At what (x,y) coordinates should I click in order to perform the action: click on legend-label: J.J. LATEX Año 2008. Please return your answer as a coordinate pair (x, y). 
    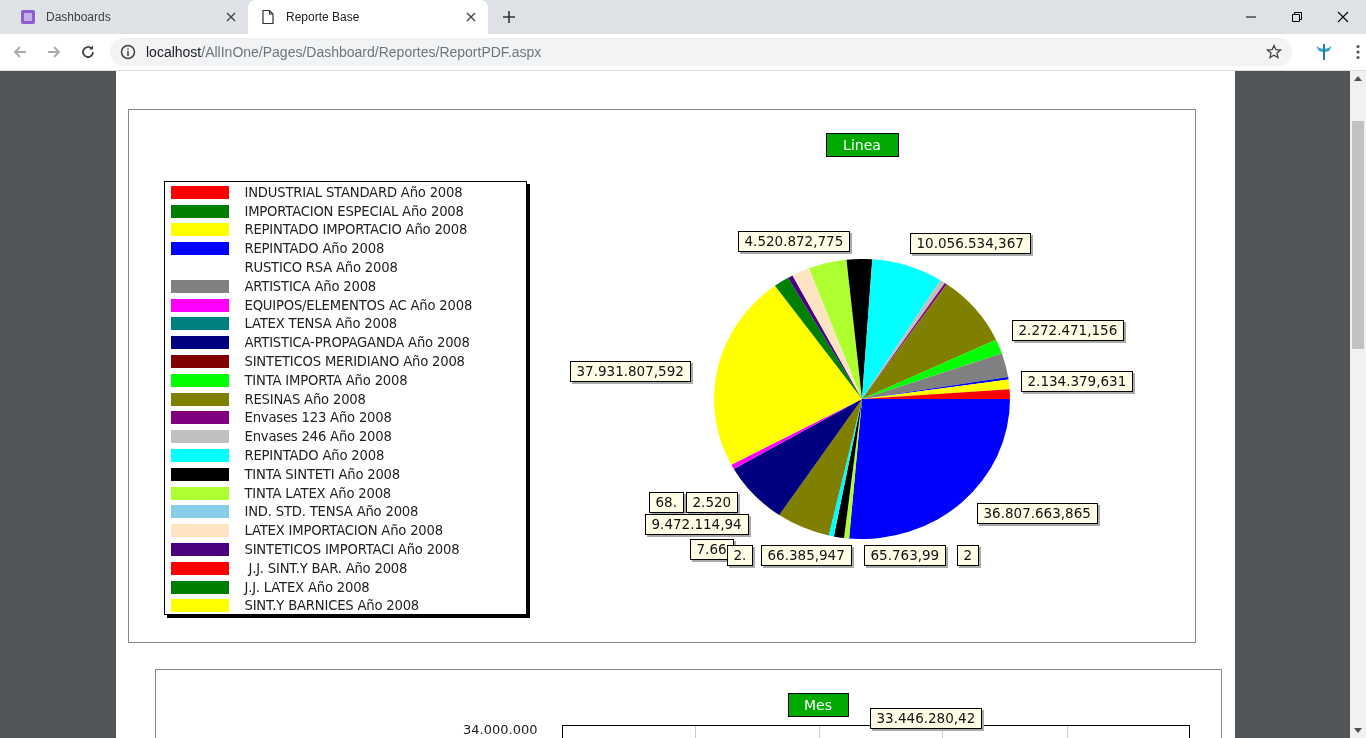
    Looking at the image, I should click on (307, 587).